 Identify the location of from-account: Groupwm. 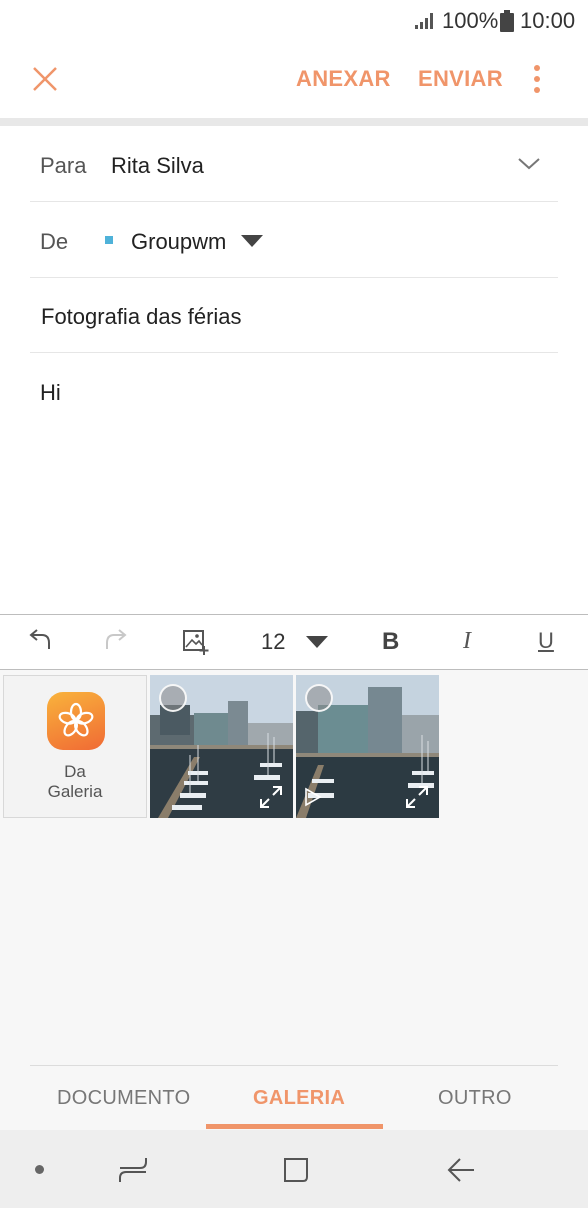
(178, 242).